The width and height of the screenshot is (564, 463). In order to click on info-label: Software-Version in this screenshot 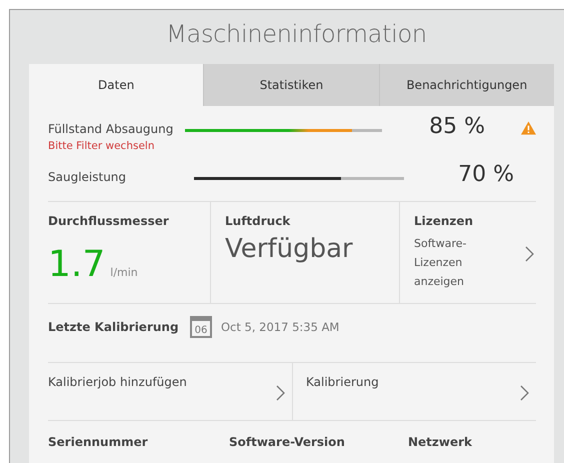, I will do `click(287, 442)`.